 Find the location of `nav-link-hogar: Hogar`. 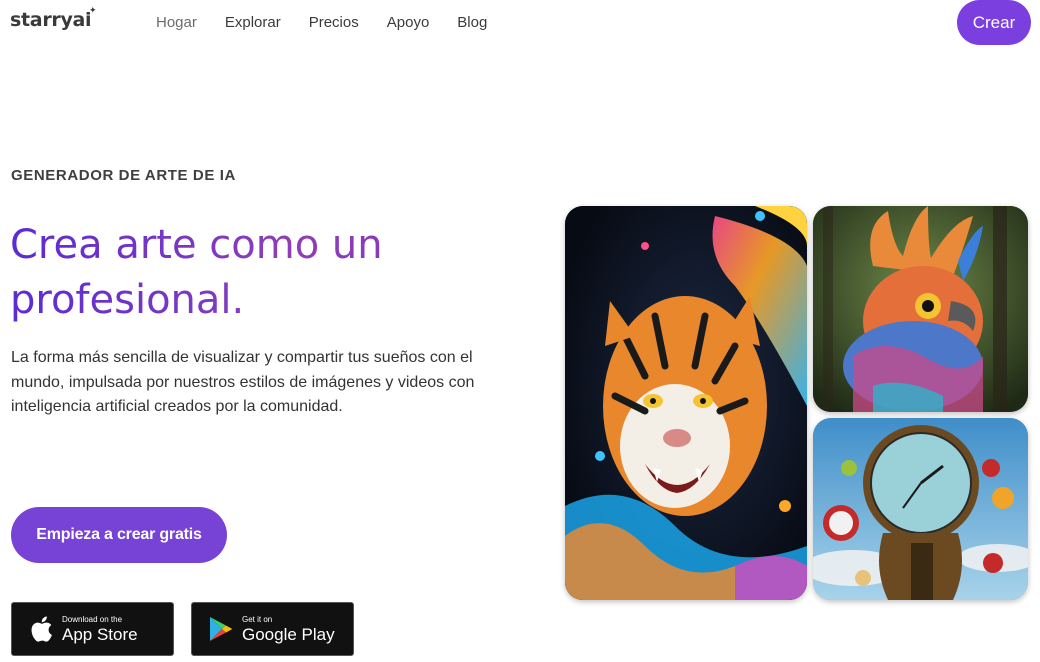

nav-link-hogar: Hogar is located at coordinates (176, 22).